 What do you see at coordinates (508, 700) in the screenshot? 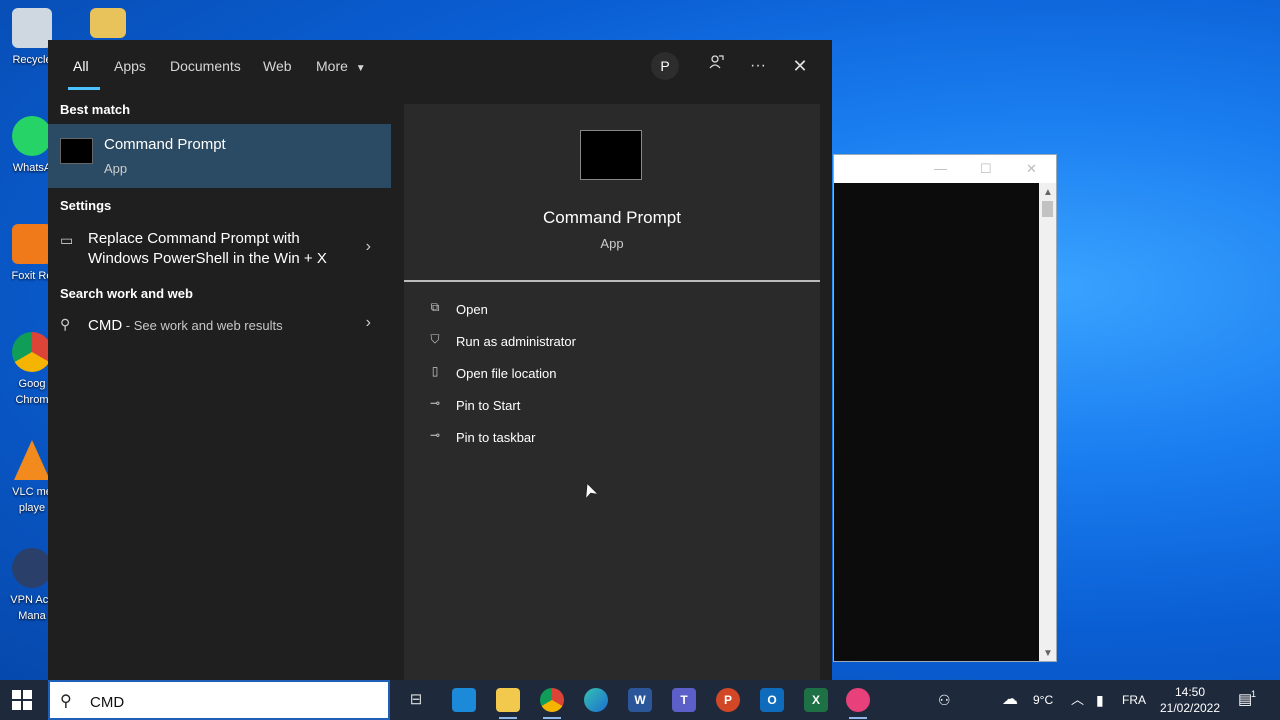
I see `file-explorer-icon` at bounding box center [508, 700].